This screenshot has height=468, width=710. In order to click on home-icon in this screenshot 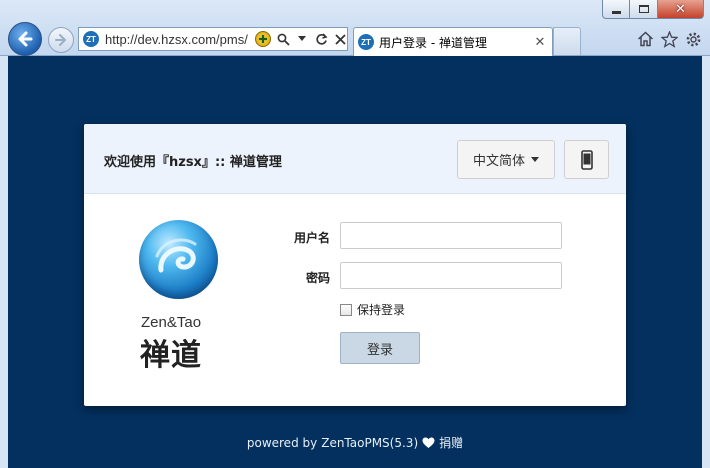, I will do `click(645, 39)`.